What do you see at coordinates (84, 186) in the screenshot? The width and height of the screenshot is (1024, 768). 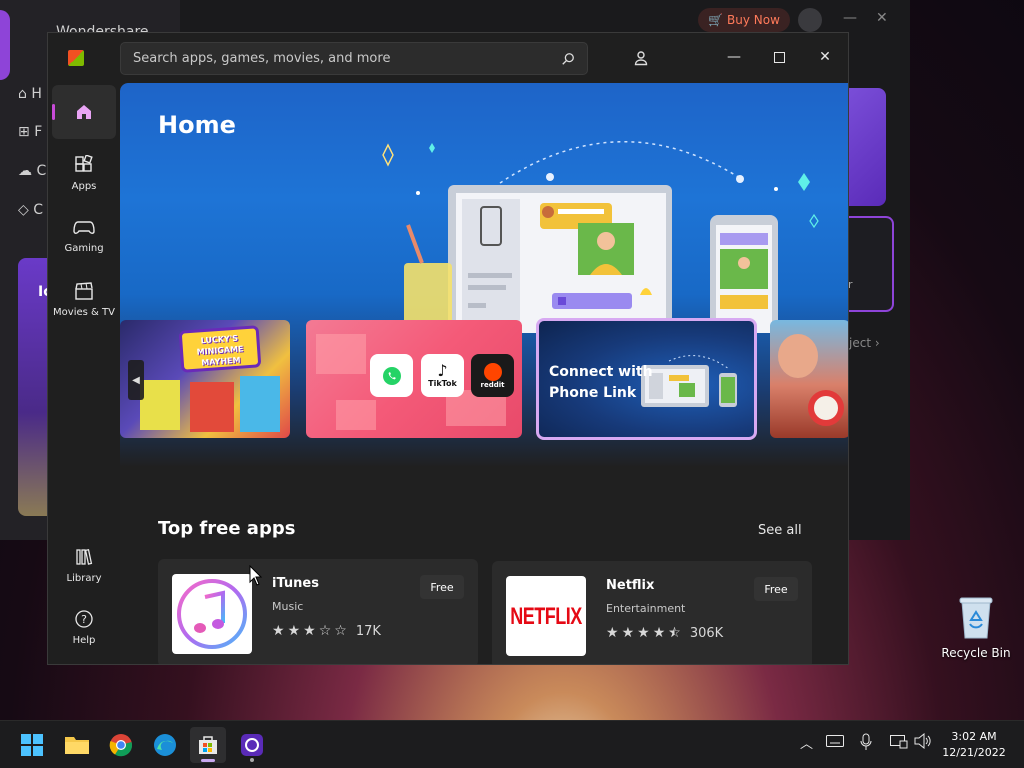 I see `nav-apps-label: Apps` at bounding box center [84, 186].